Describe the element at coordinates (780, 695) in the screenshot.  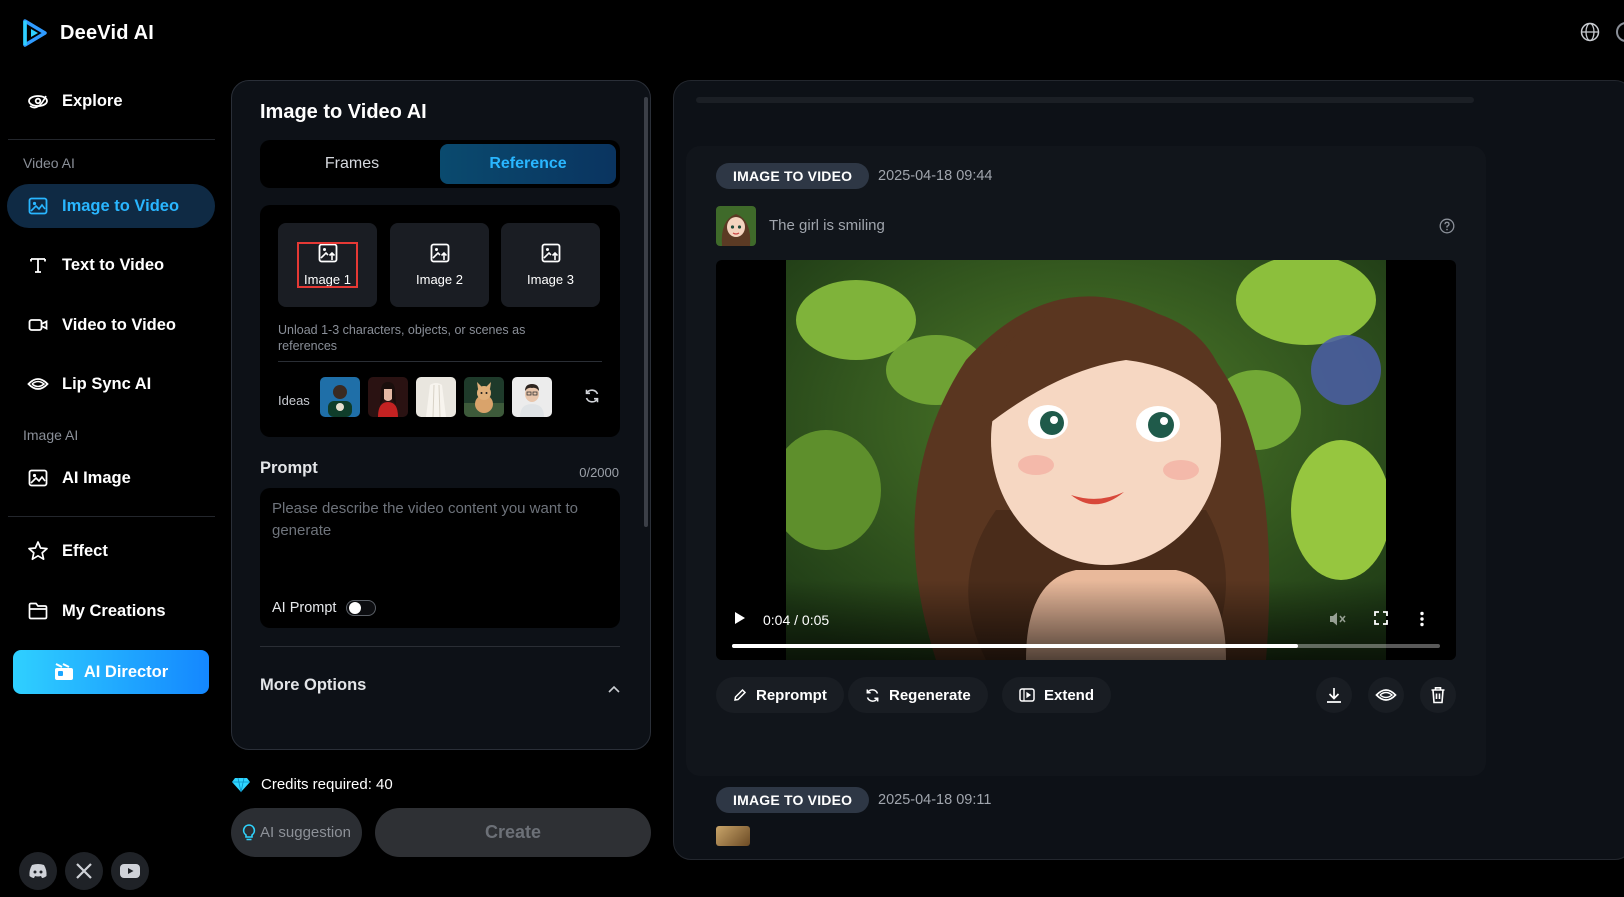
I see `reprompt-button: Reprompt` at that location.